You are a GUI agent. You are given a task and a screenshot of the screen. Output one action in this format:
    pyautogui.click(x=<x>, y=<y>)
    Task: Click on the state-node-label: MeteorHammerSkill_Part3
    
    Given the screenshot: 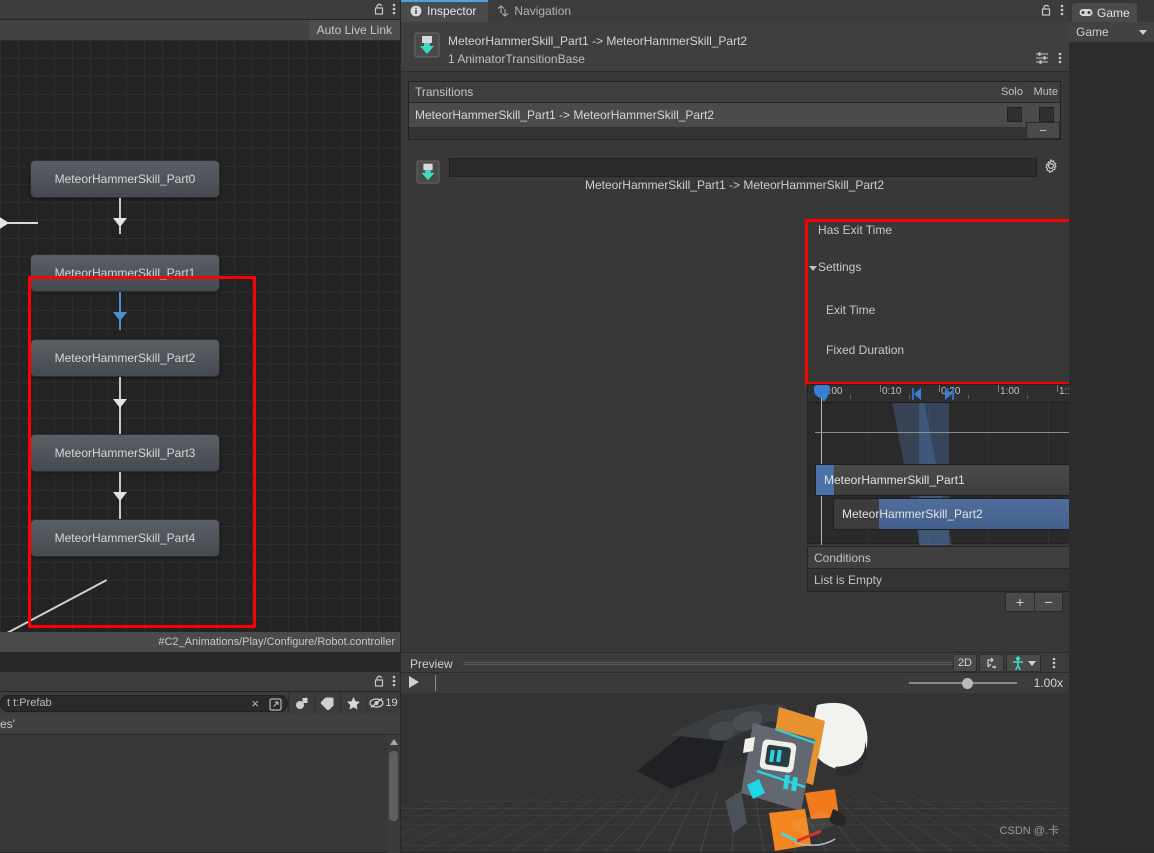 What is the action you would take?
    pyautogui.click(x=125, y=453)
    